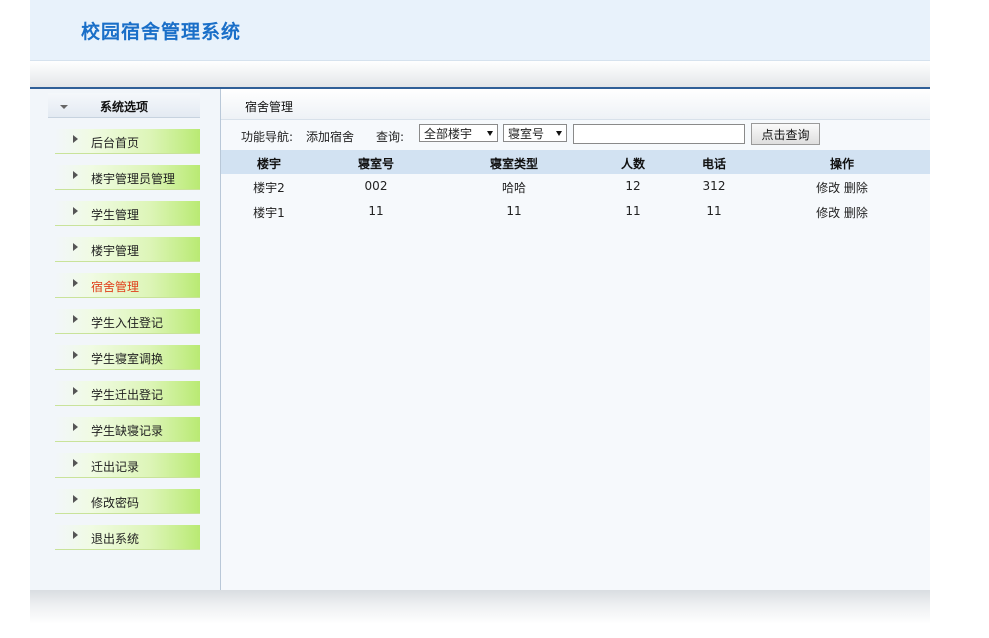  What do you see at coordinates (448, 134) in the screenshot?
I see `building-select-value: 全部楼宇` at bounding box center [448, 134].